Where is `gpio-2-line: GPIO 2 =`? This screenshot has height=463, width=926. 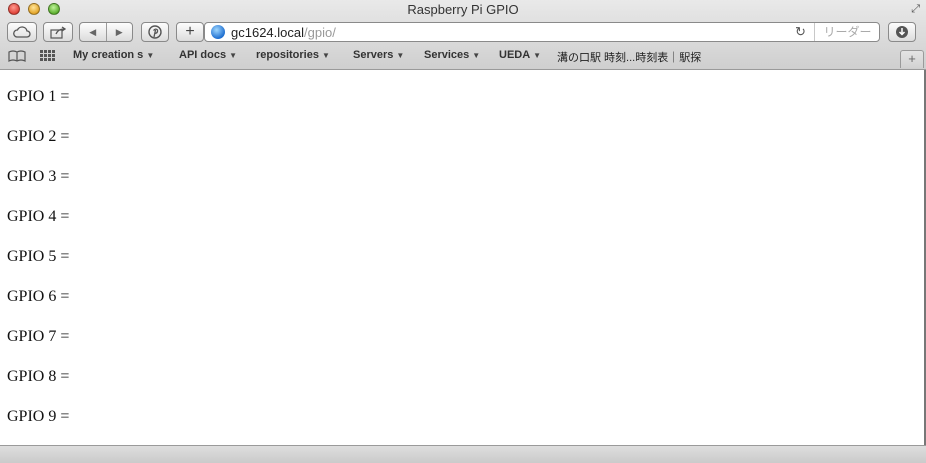
gpio-2-line: GPIO 2 = is located at coordinates (38, 136).